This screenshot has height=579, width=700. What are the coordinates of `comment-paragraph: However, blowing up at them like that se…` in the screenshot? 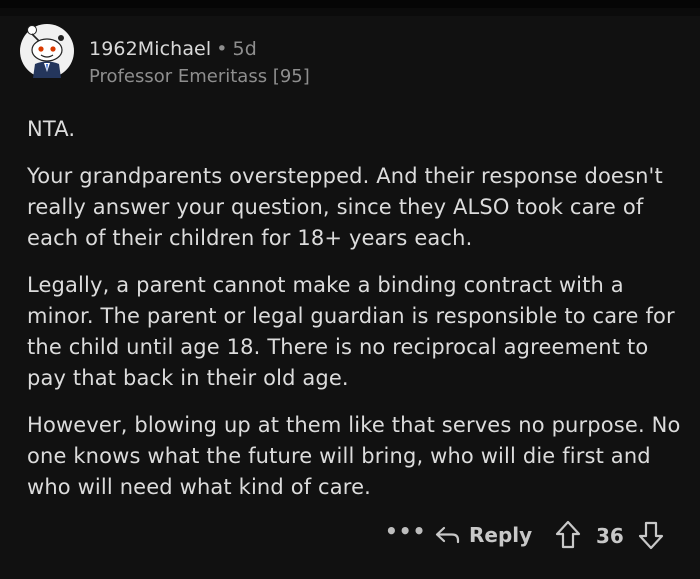 It's located at (354, 456).